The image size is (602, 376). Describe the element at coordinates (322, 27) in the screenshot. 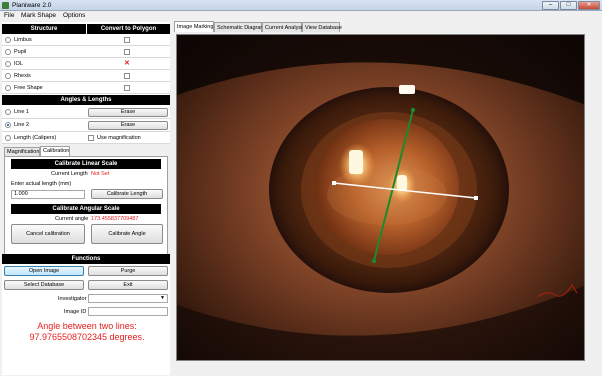

I see `tab-view-database: View Database` at that location.